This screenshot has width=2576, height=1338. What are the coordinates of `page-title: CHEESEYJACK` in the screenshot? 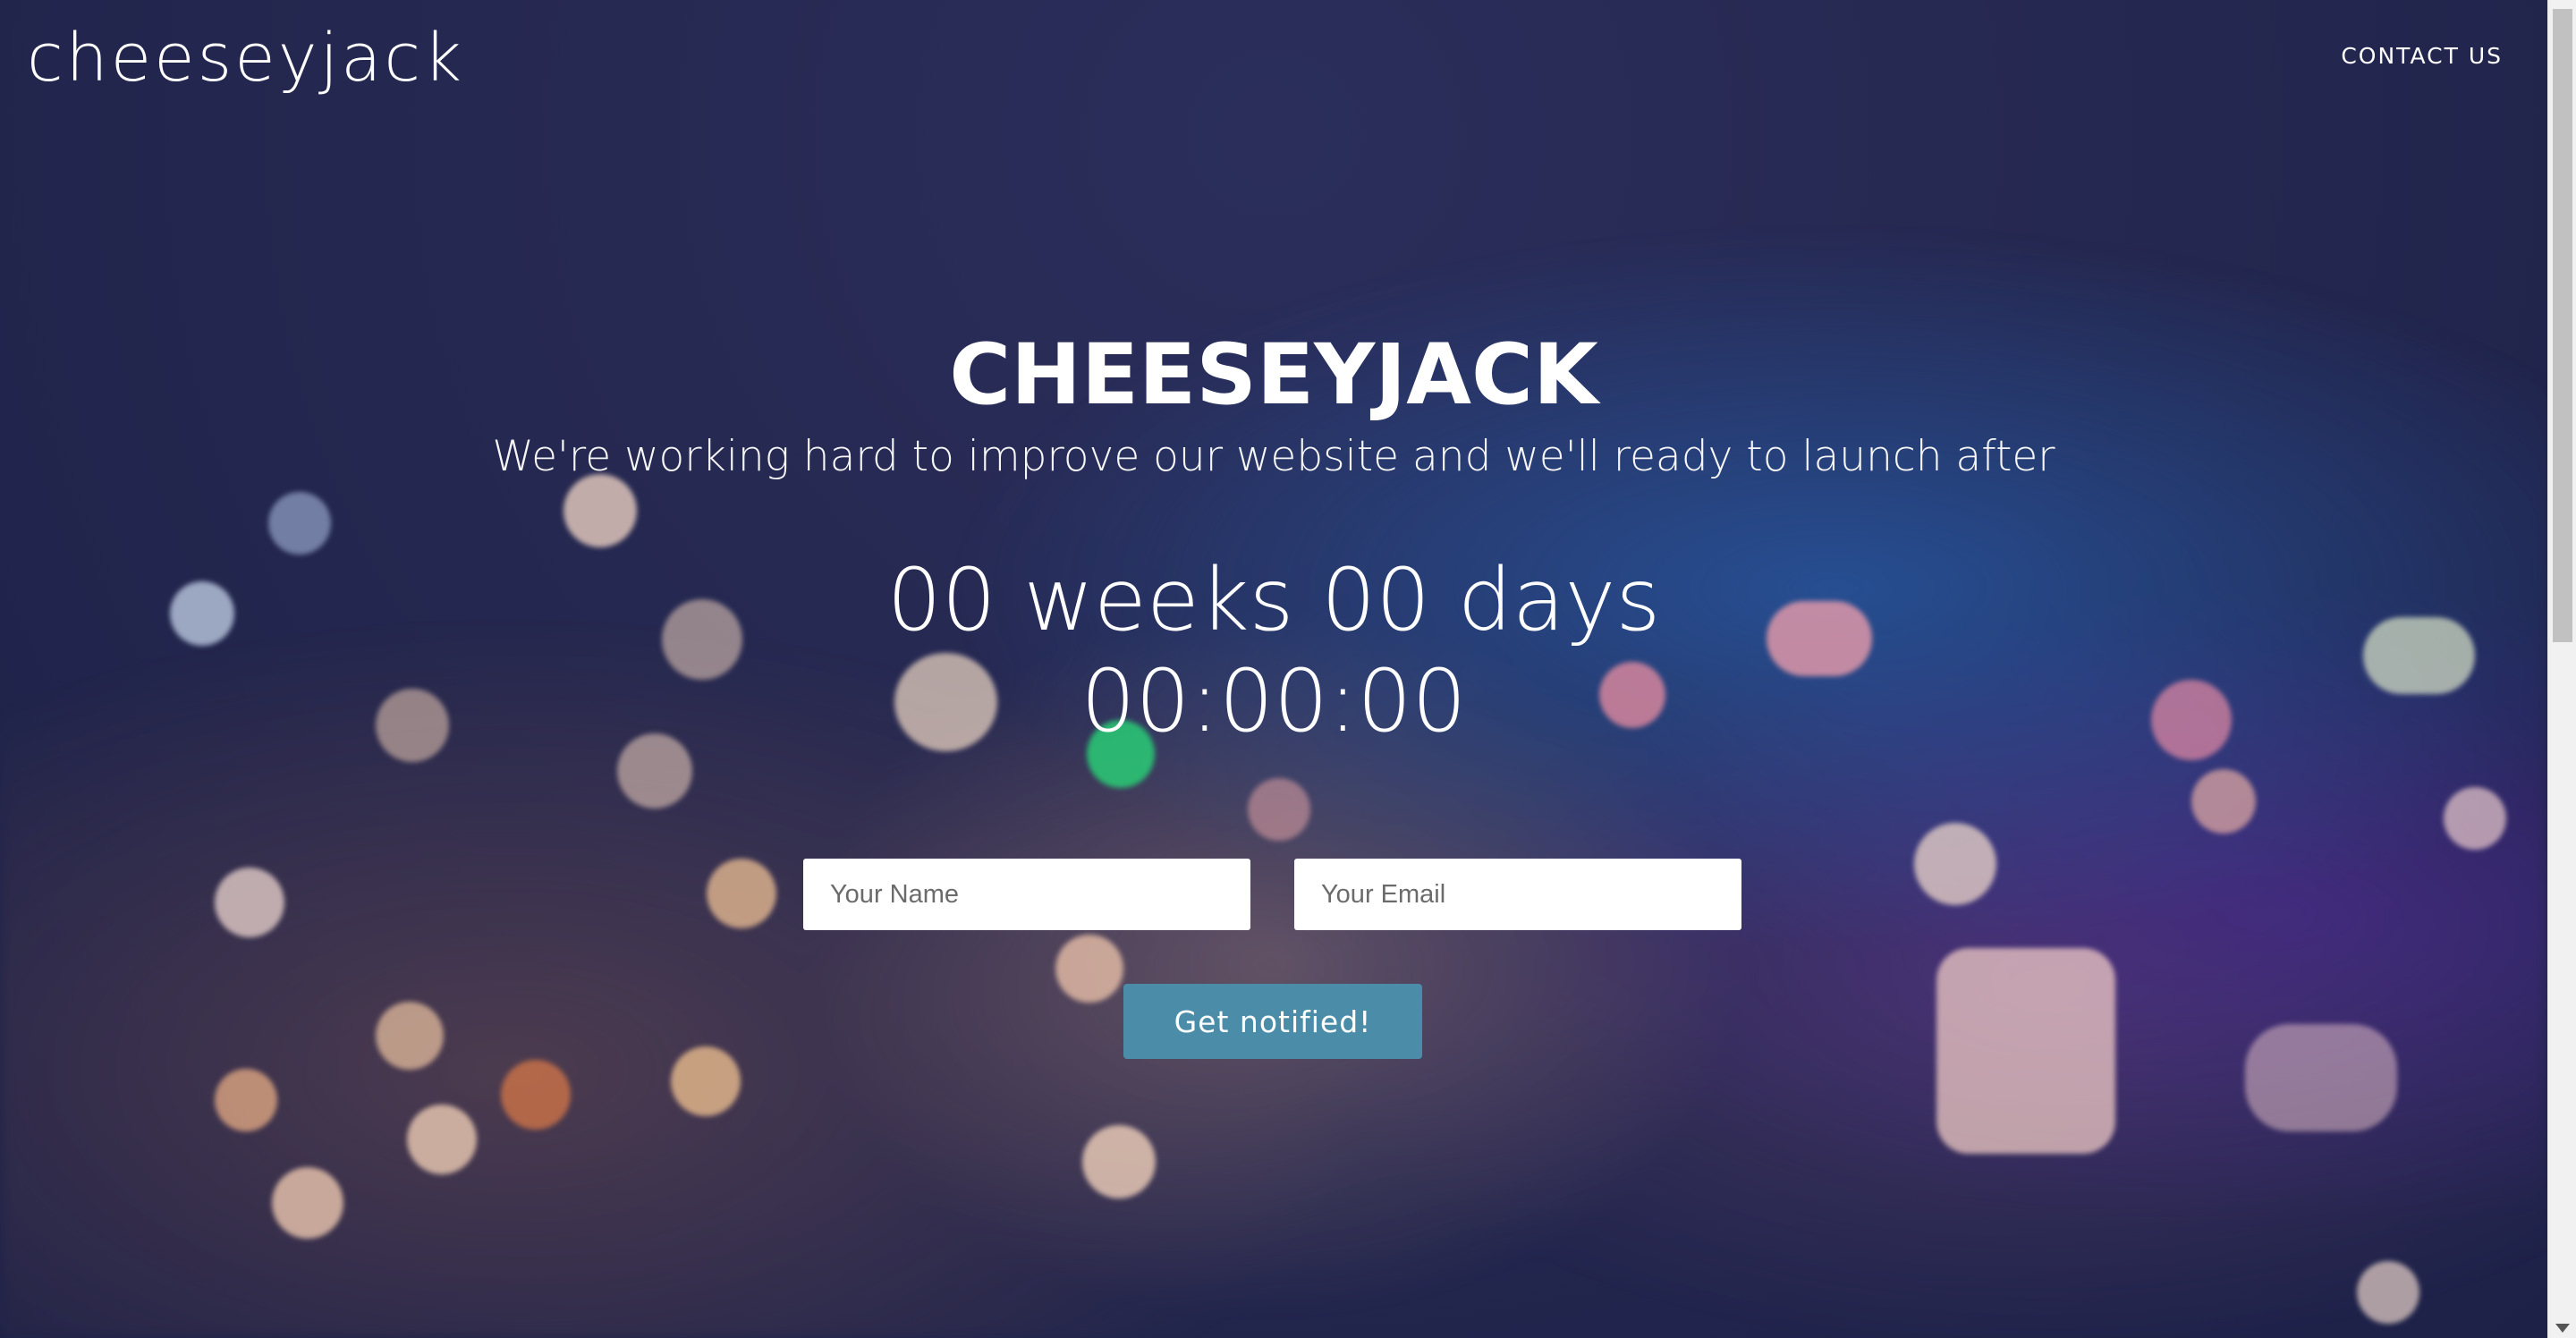 It's located at (1273, 375).